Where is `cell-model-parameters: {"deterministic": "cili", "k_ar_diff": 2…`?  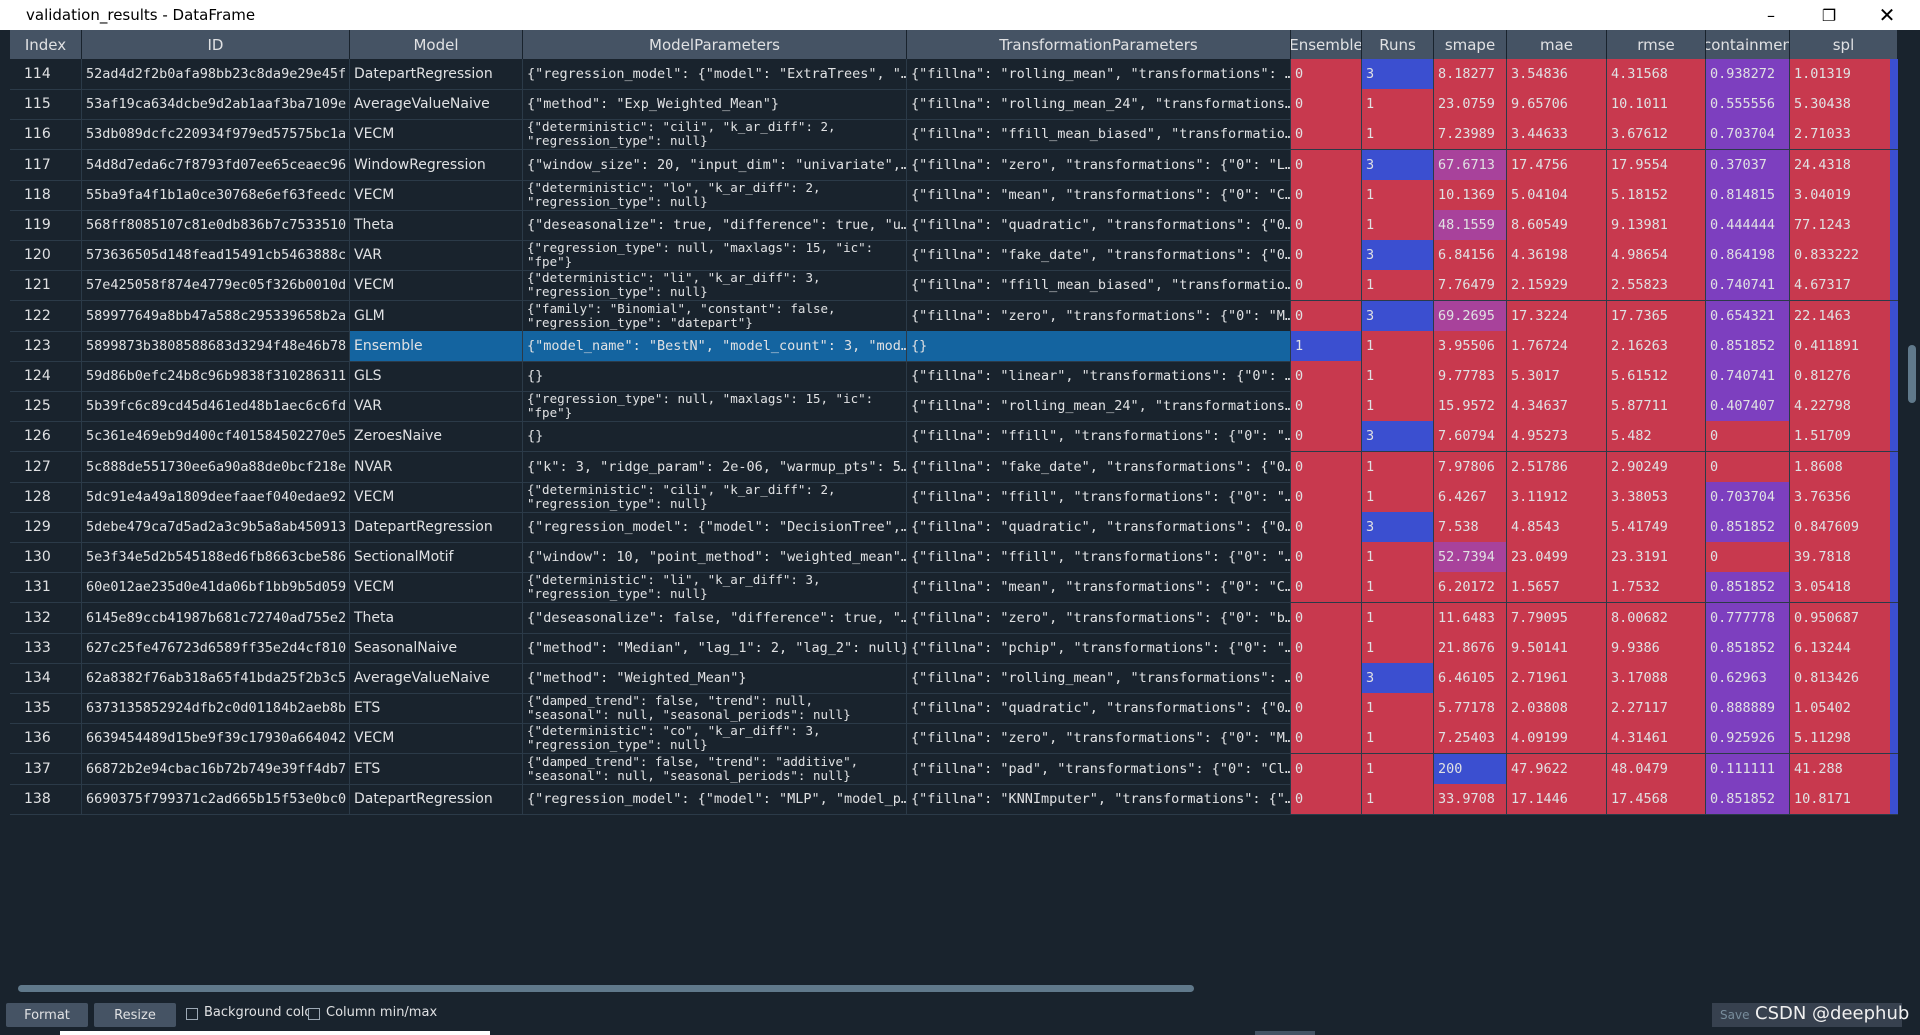 cell-model-parameters: {"deterministic": "cili", "k_ar_diff": 2… is located at coordinates (715, 497).